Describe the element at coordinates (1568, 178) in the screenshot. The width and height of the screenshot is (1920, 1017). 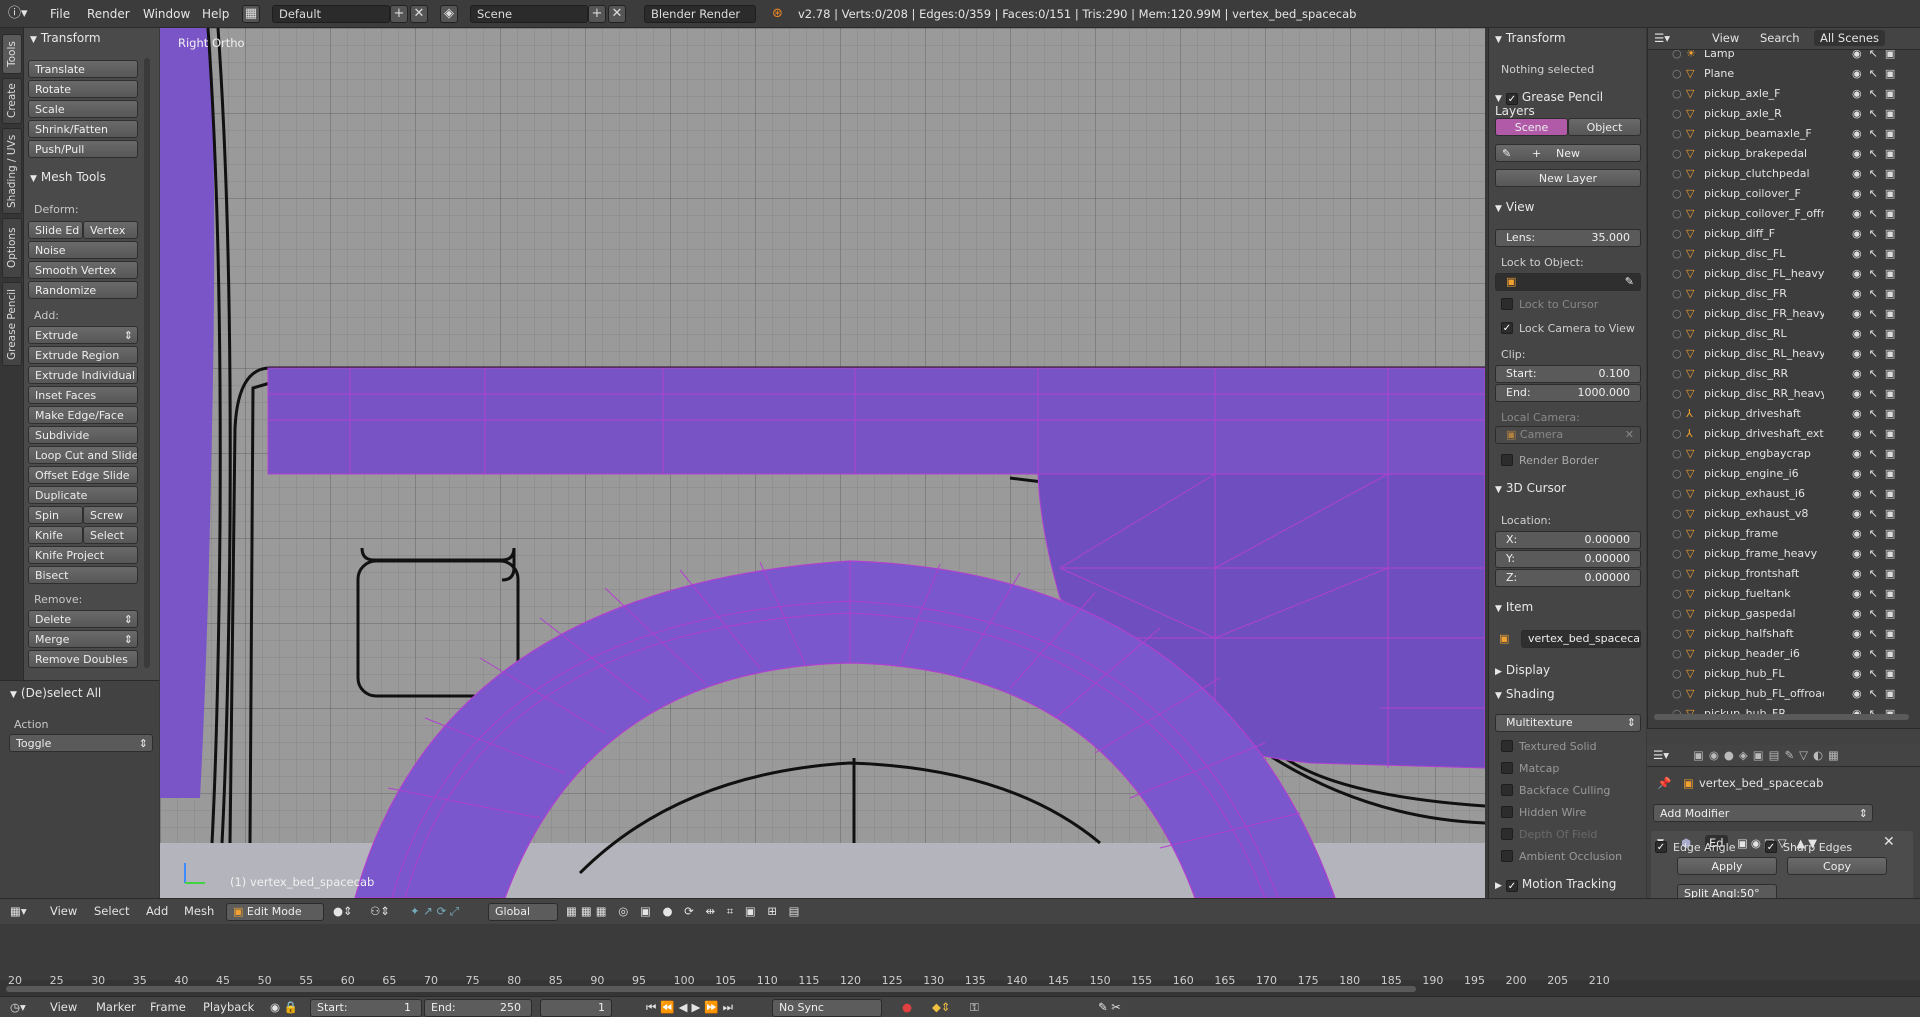
I see `new-layer-button: New Layer` at that location.